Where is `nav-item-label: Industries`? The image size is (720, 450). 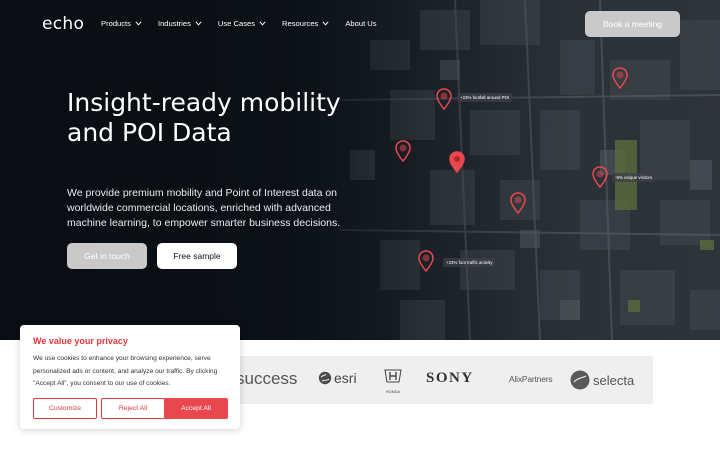
nav-item-label: Industries is located at coordinates (174, 23).